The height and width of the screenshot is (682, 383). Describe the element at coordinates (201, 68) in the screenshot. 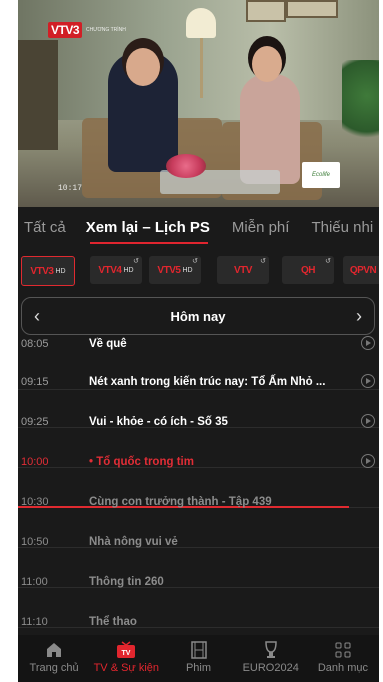

I see `video-scene-lamp-stem` at that location.